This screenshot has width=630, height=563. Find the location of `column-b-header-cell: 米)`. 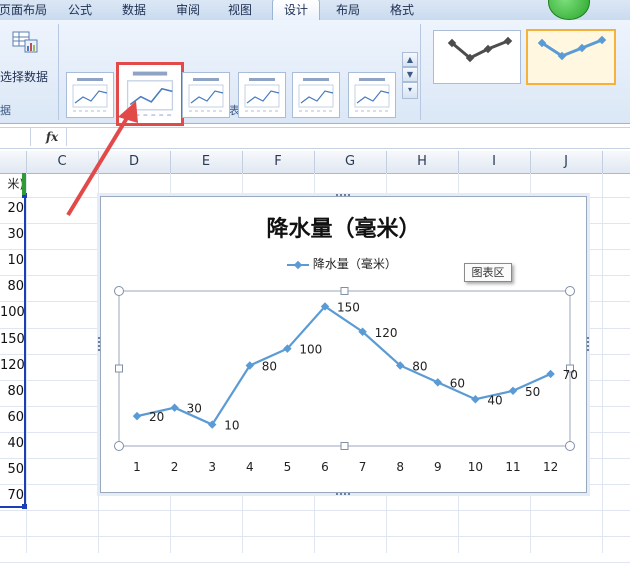

column-b-header-cell: 米) is located at coordinates (12, 183).